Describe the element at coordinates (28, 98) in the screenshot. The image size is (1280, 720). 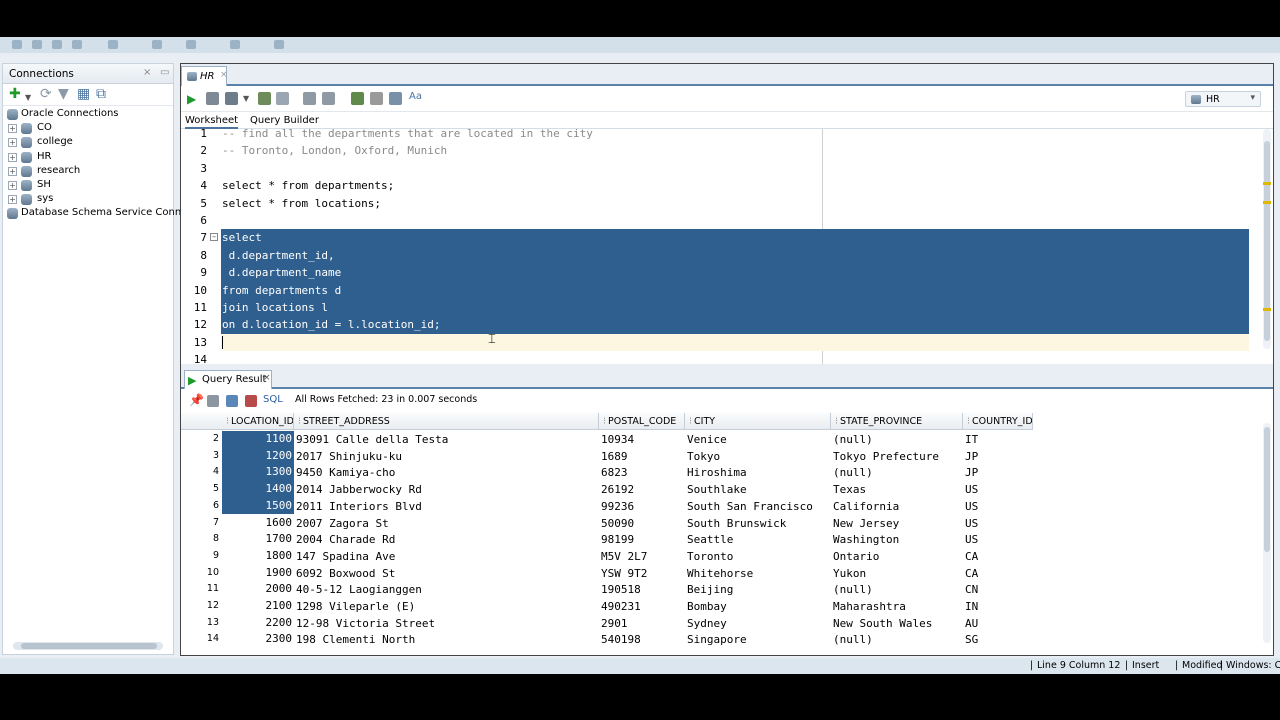
I see `chevron-down-icon: ▼` at that location.